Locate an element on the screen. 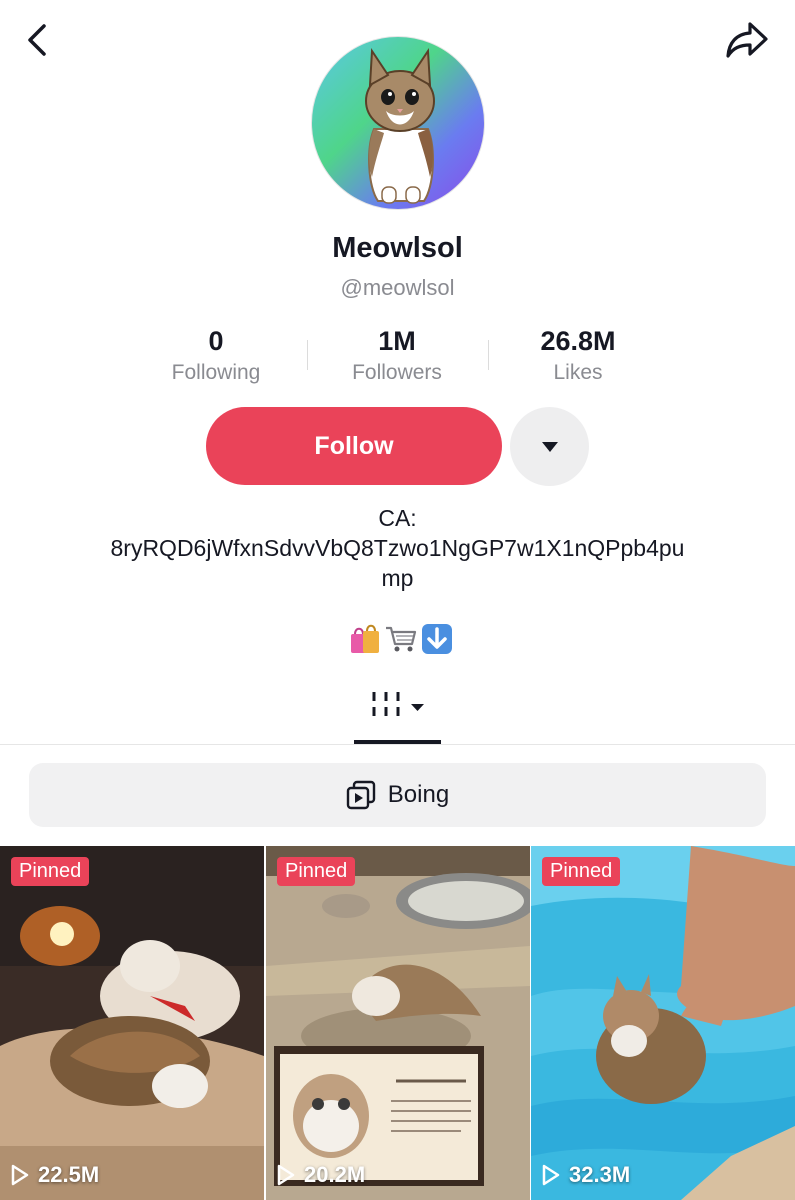 Image resolution: width=795 pixels, height=1200 pixels. view-count: 22.5M is located at coordinates (54, 1175).